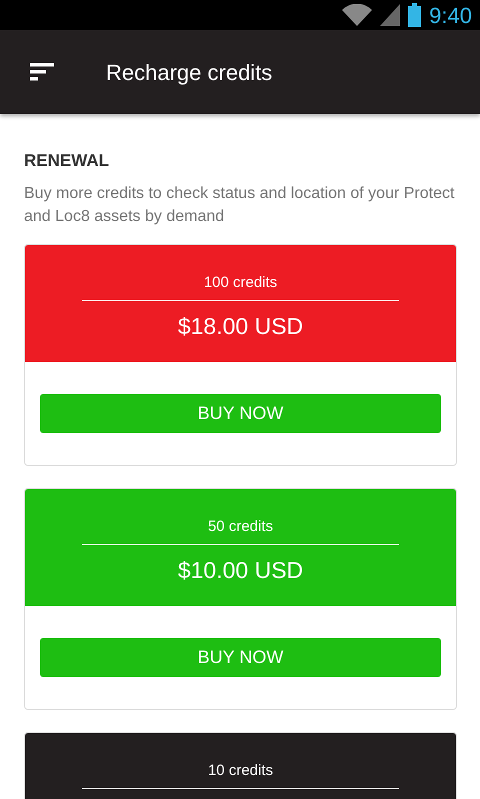 Image resolution: width=480 pixels, height=799 pixels. I want to click on section-description: Buy more credits to check status and location of your Protect and Loc8 assets by demand, so click(240, 205).